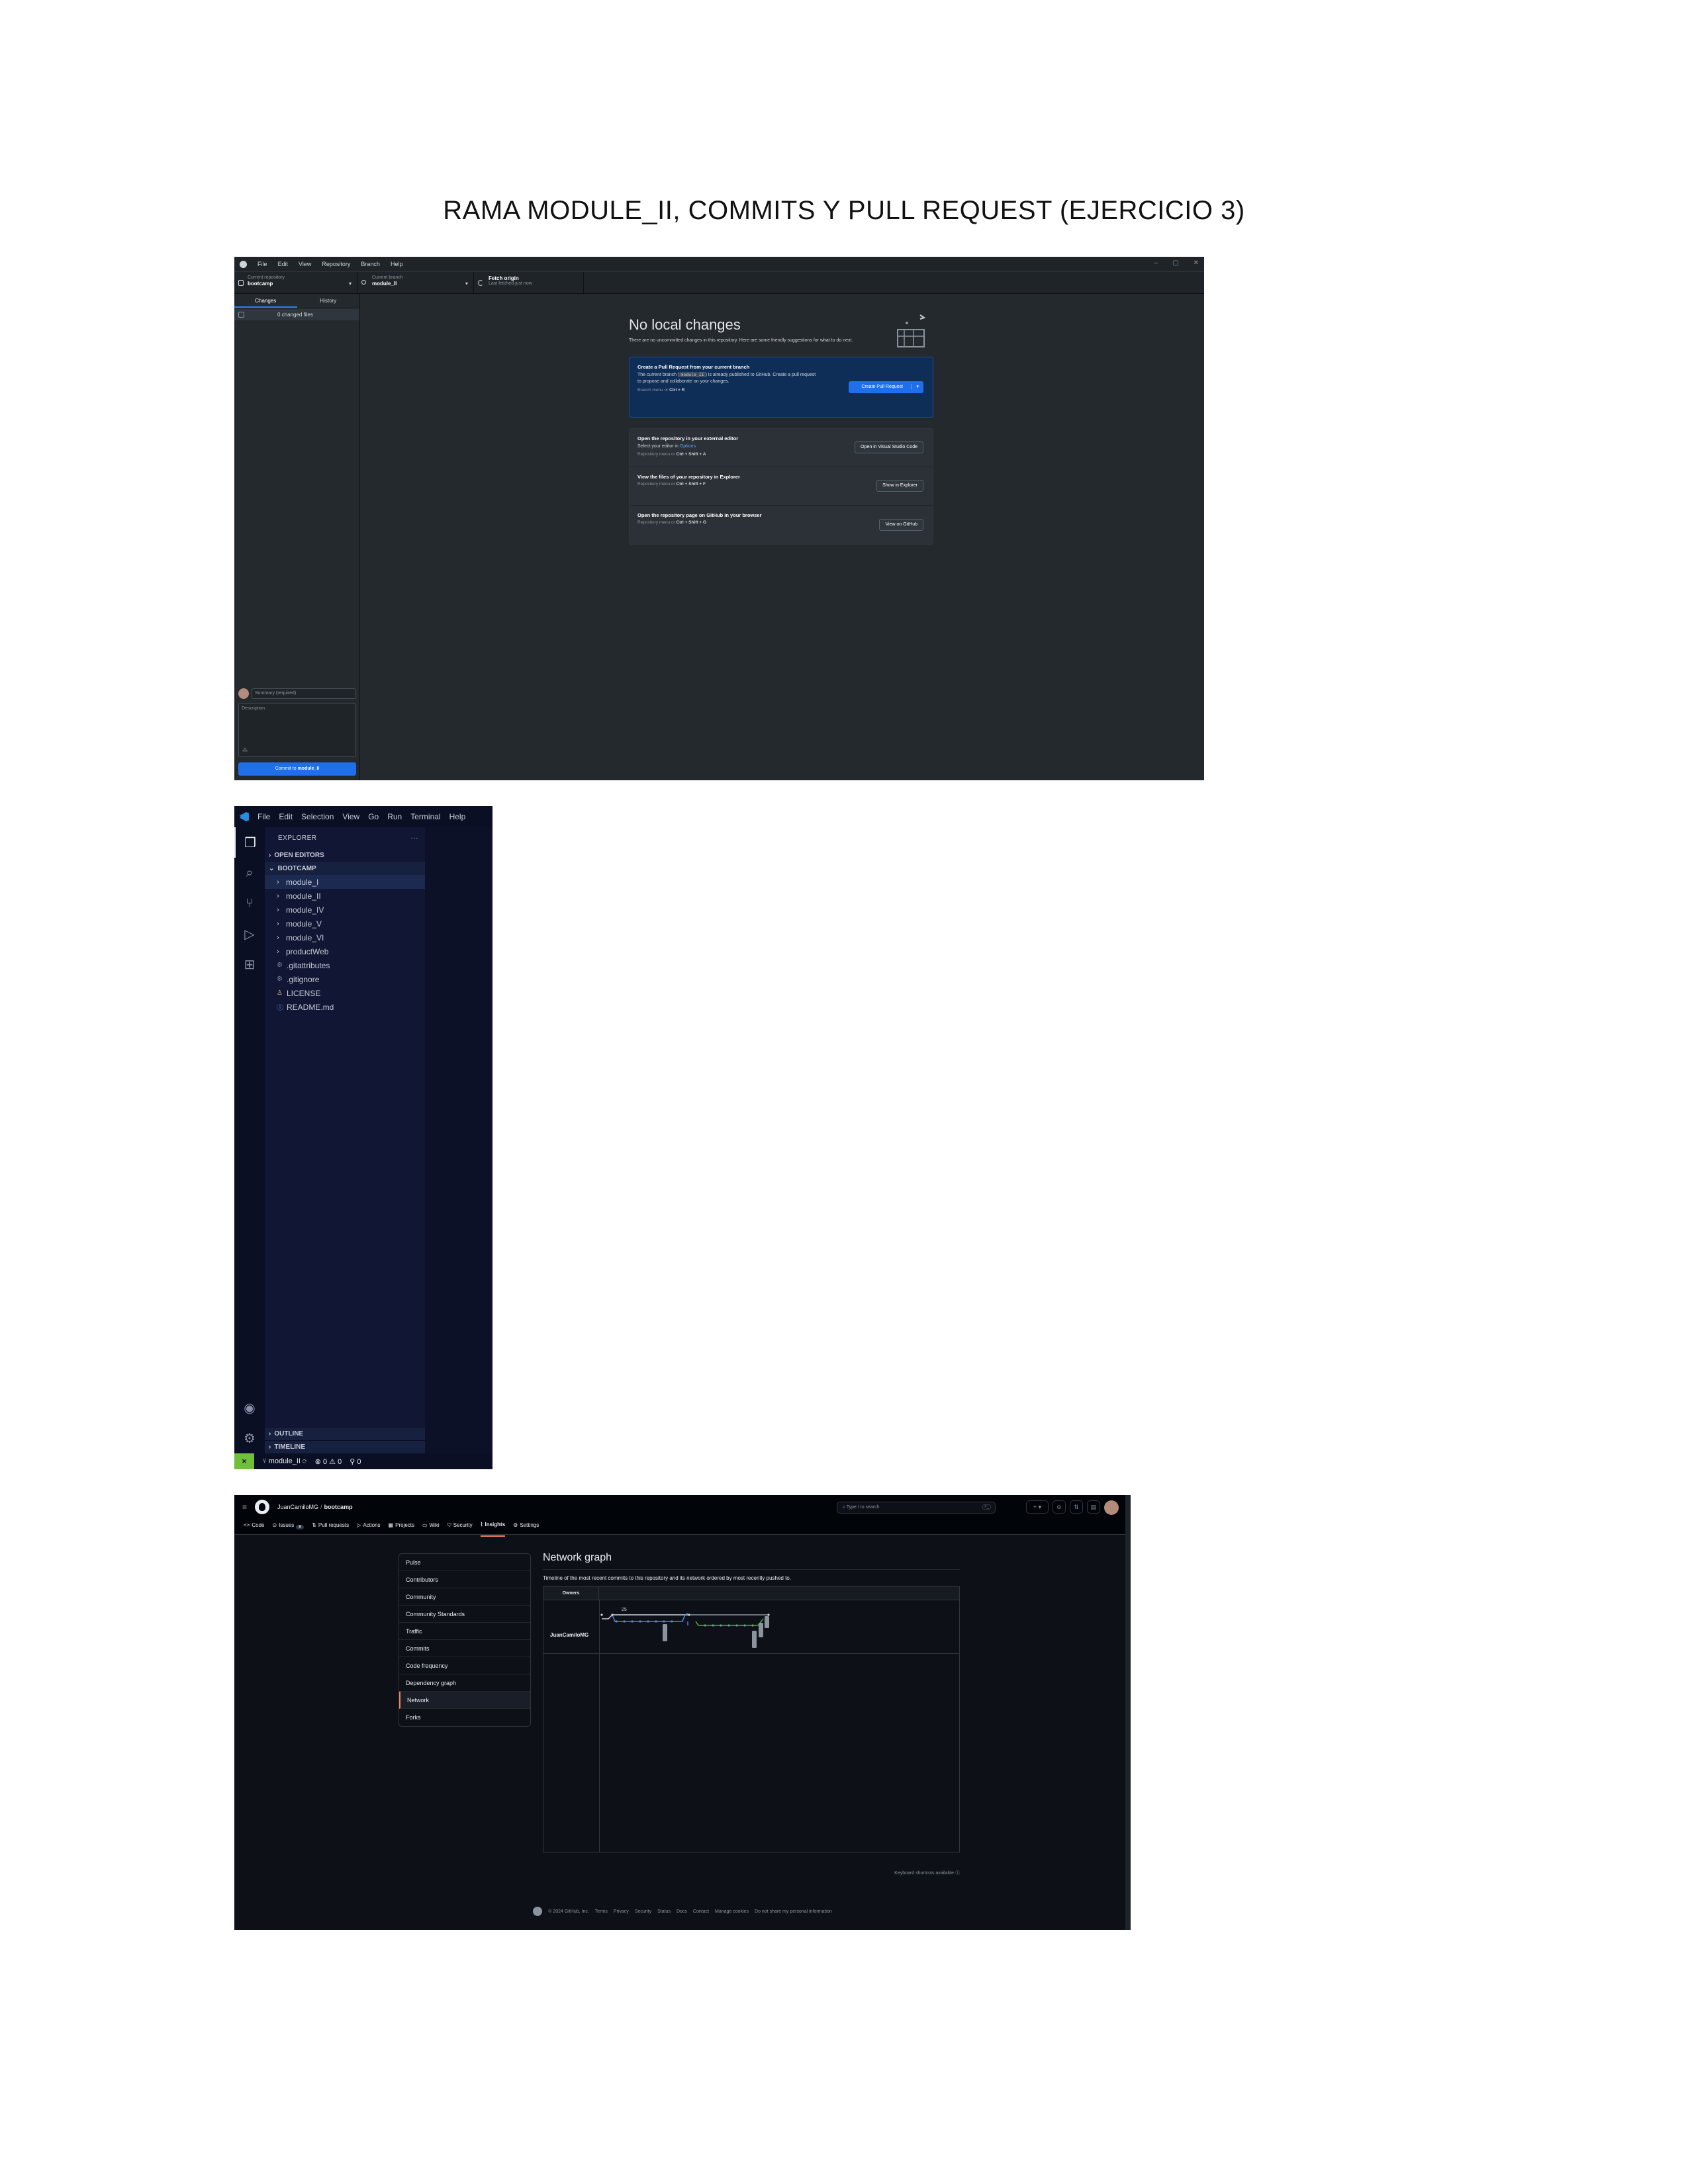  I want to click on search-icon: ⌕, so click(249, 873).